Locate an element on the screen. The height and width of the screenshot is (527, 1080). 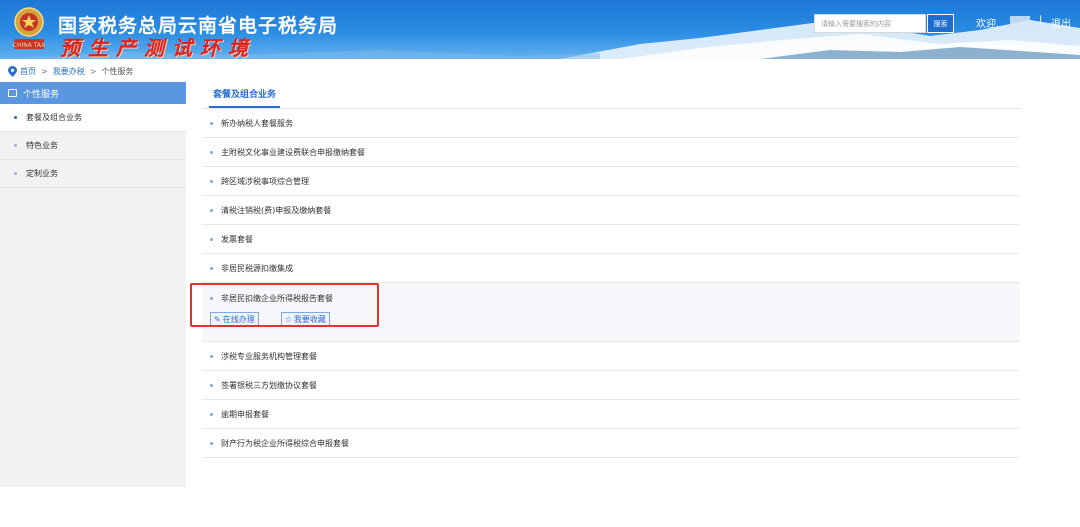
username-redacted is located at coordinates (1020, 21).